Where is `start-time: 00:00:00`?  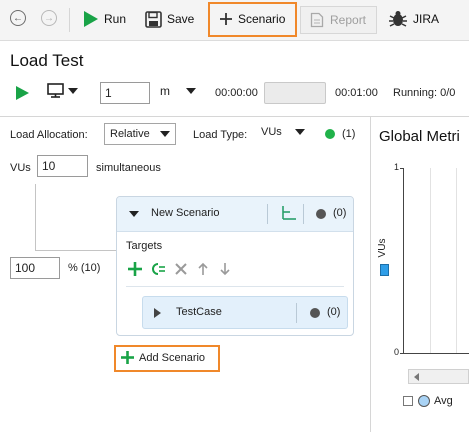
start-time: 00:00:00 is located at coordinates (236, 93).